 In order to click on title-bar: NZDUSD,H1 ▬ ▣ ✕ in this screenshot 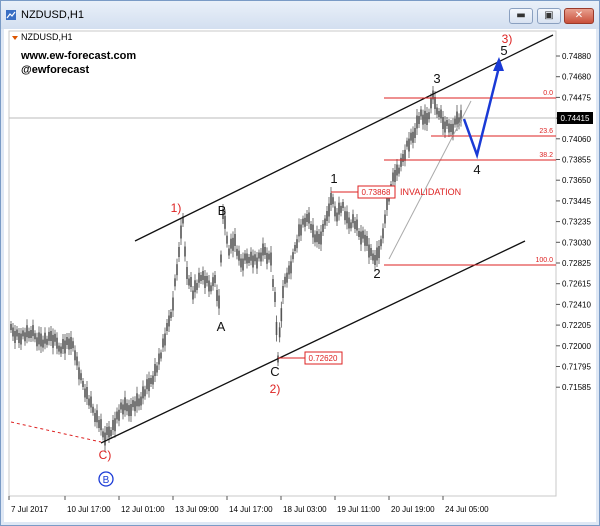, I will do `click(300, 15)`.